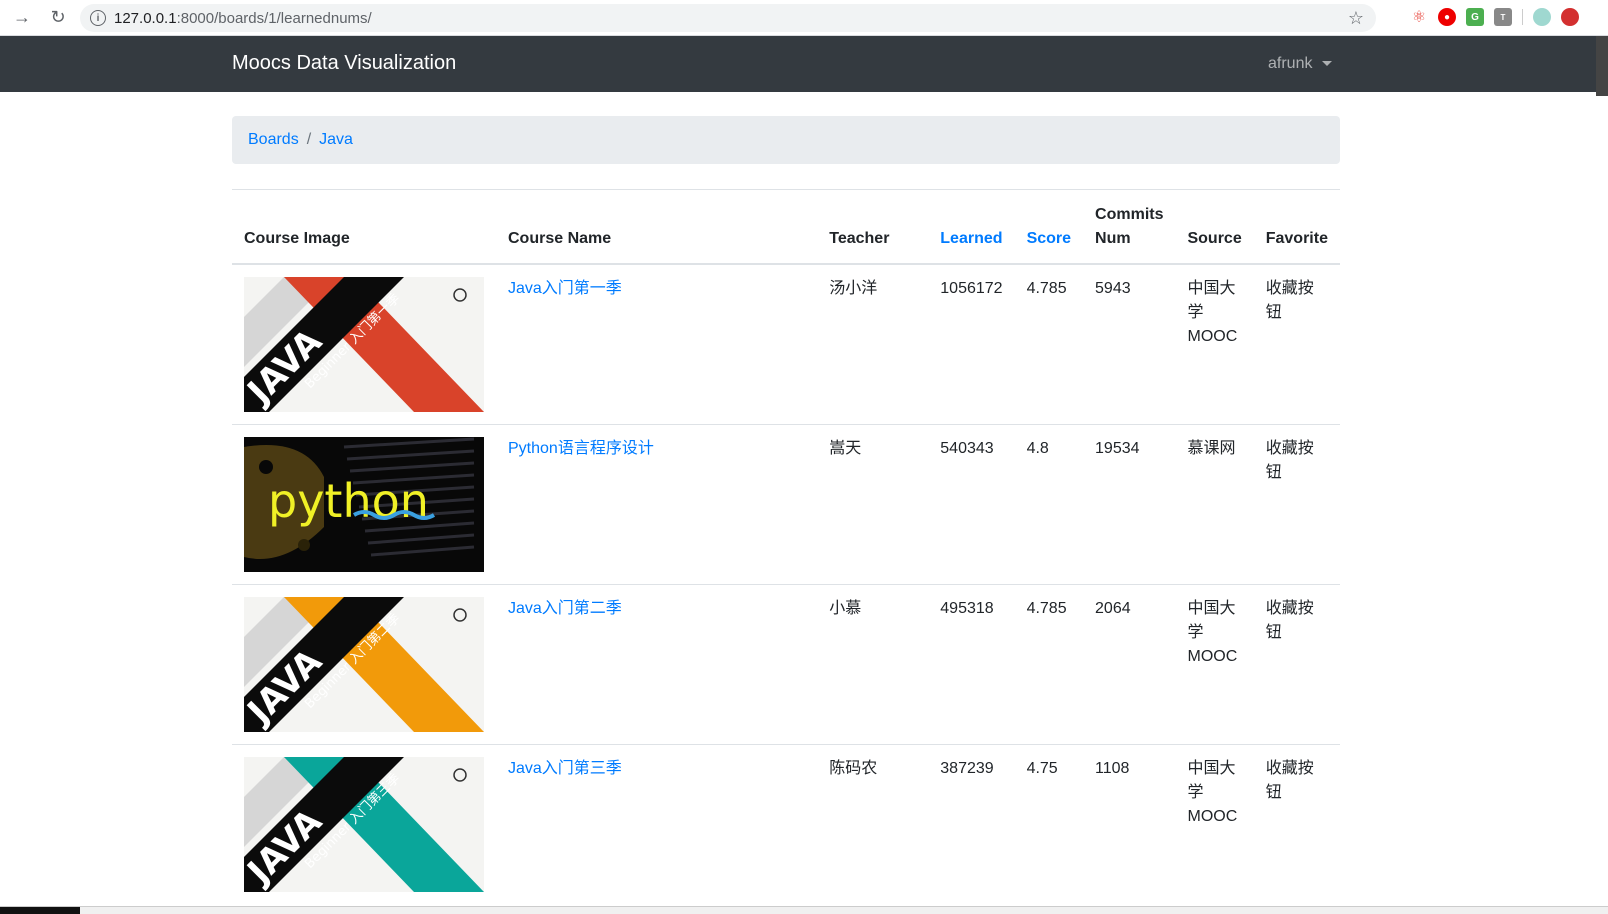  I want to click on taskbar, so click(804, 910).